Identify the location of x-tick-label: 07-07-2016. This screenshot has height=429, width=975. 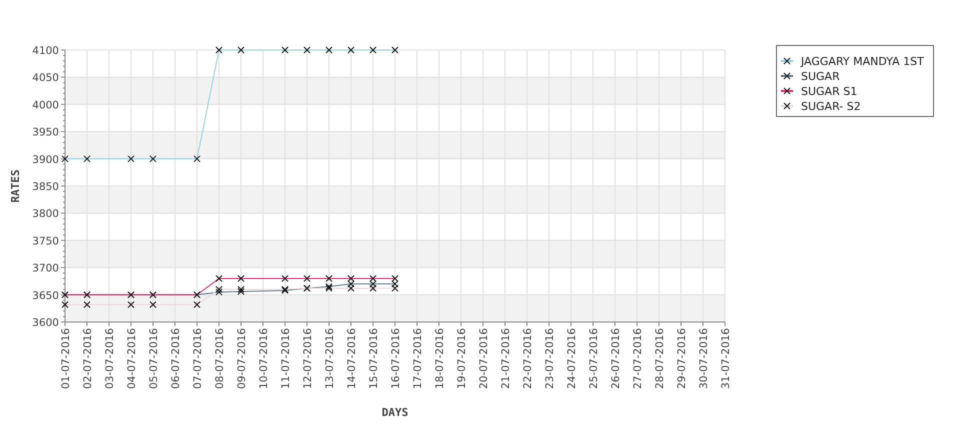
(198, 359).